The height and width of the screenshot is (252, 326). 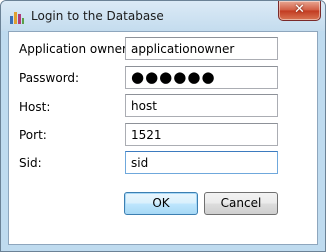 I want to click on password-label: Password:, so click(x=49, y=78).